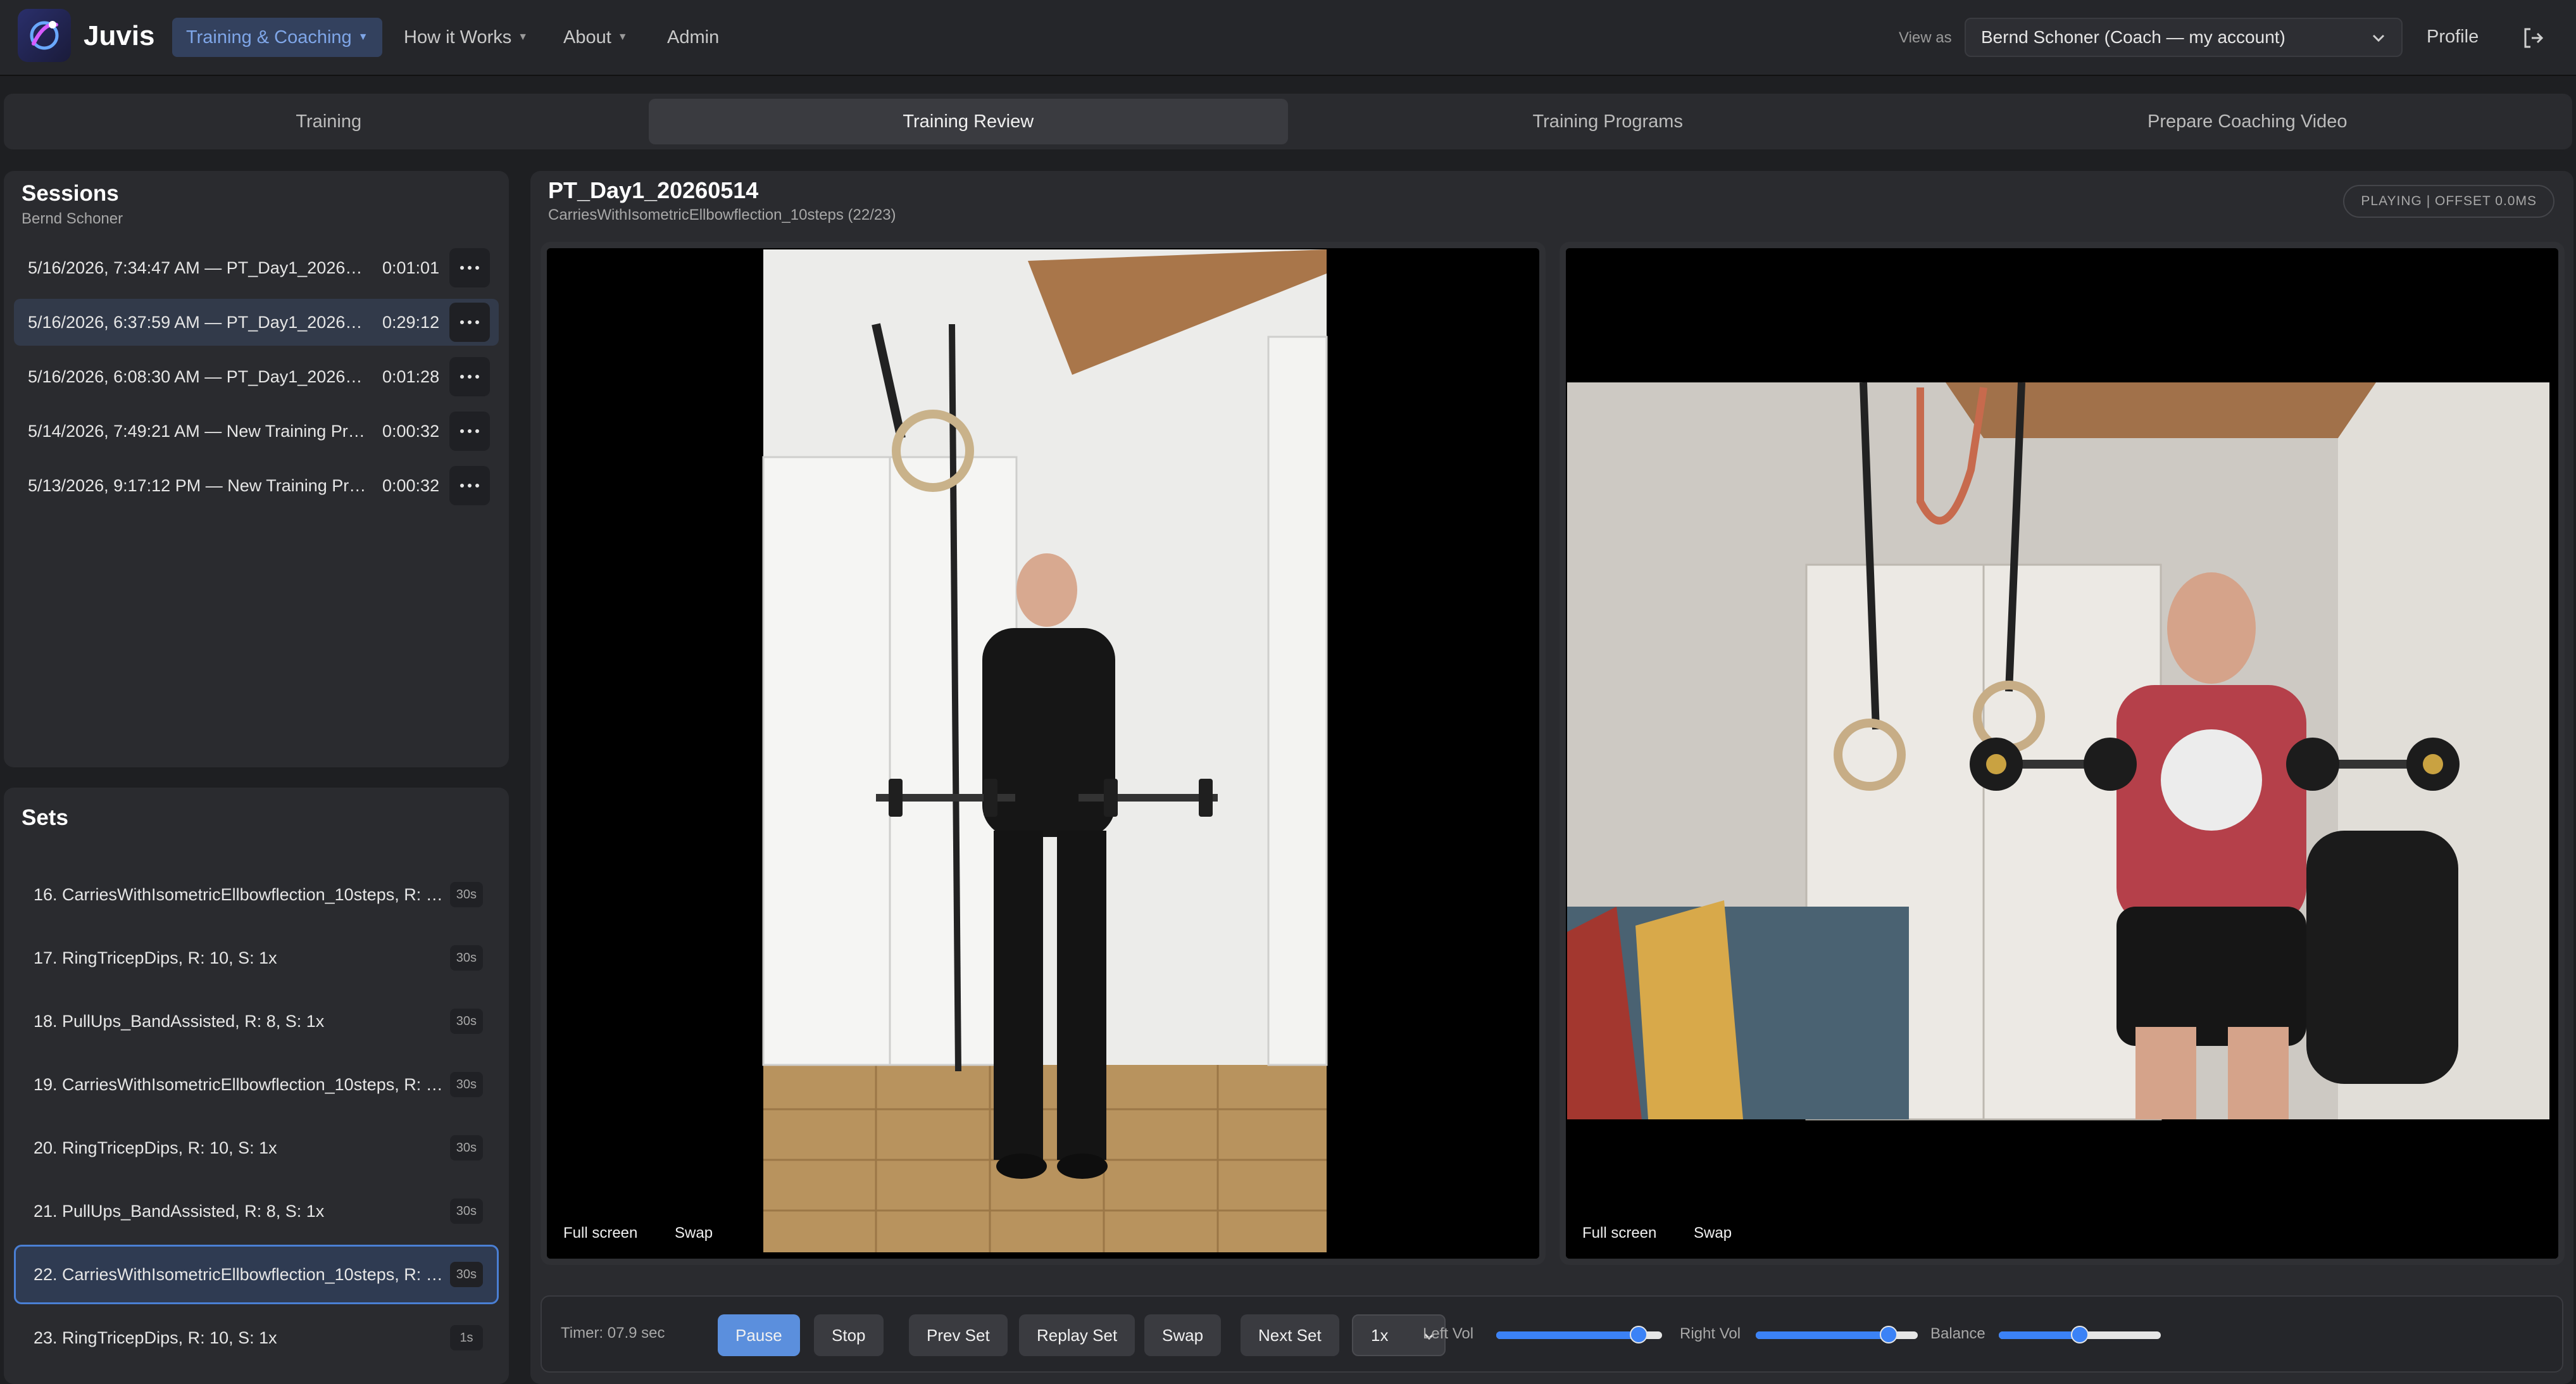 This screenshot has height=1384, width=2576. I want to click on timer-readout: Timer: 07.9 sec, so click(613, 1333).